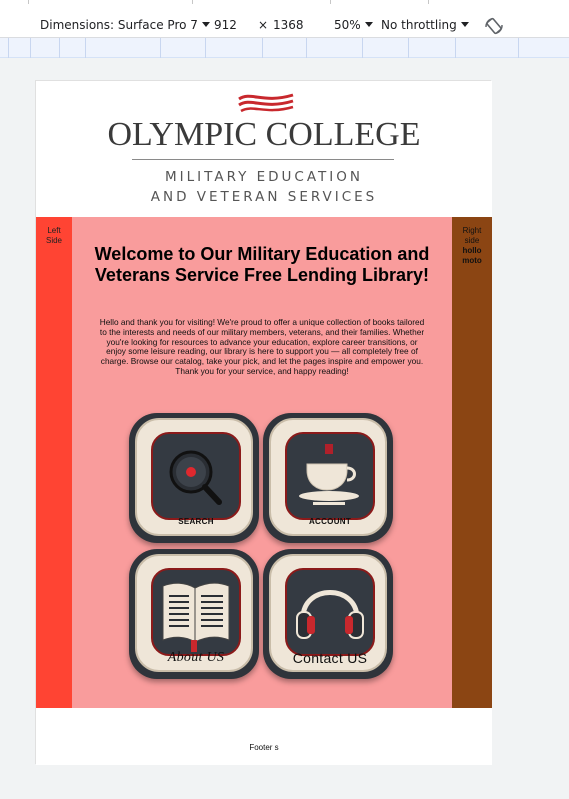 The image size is (569, 799). I want to click on tile-label: SEARCH, so click(196, 521).